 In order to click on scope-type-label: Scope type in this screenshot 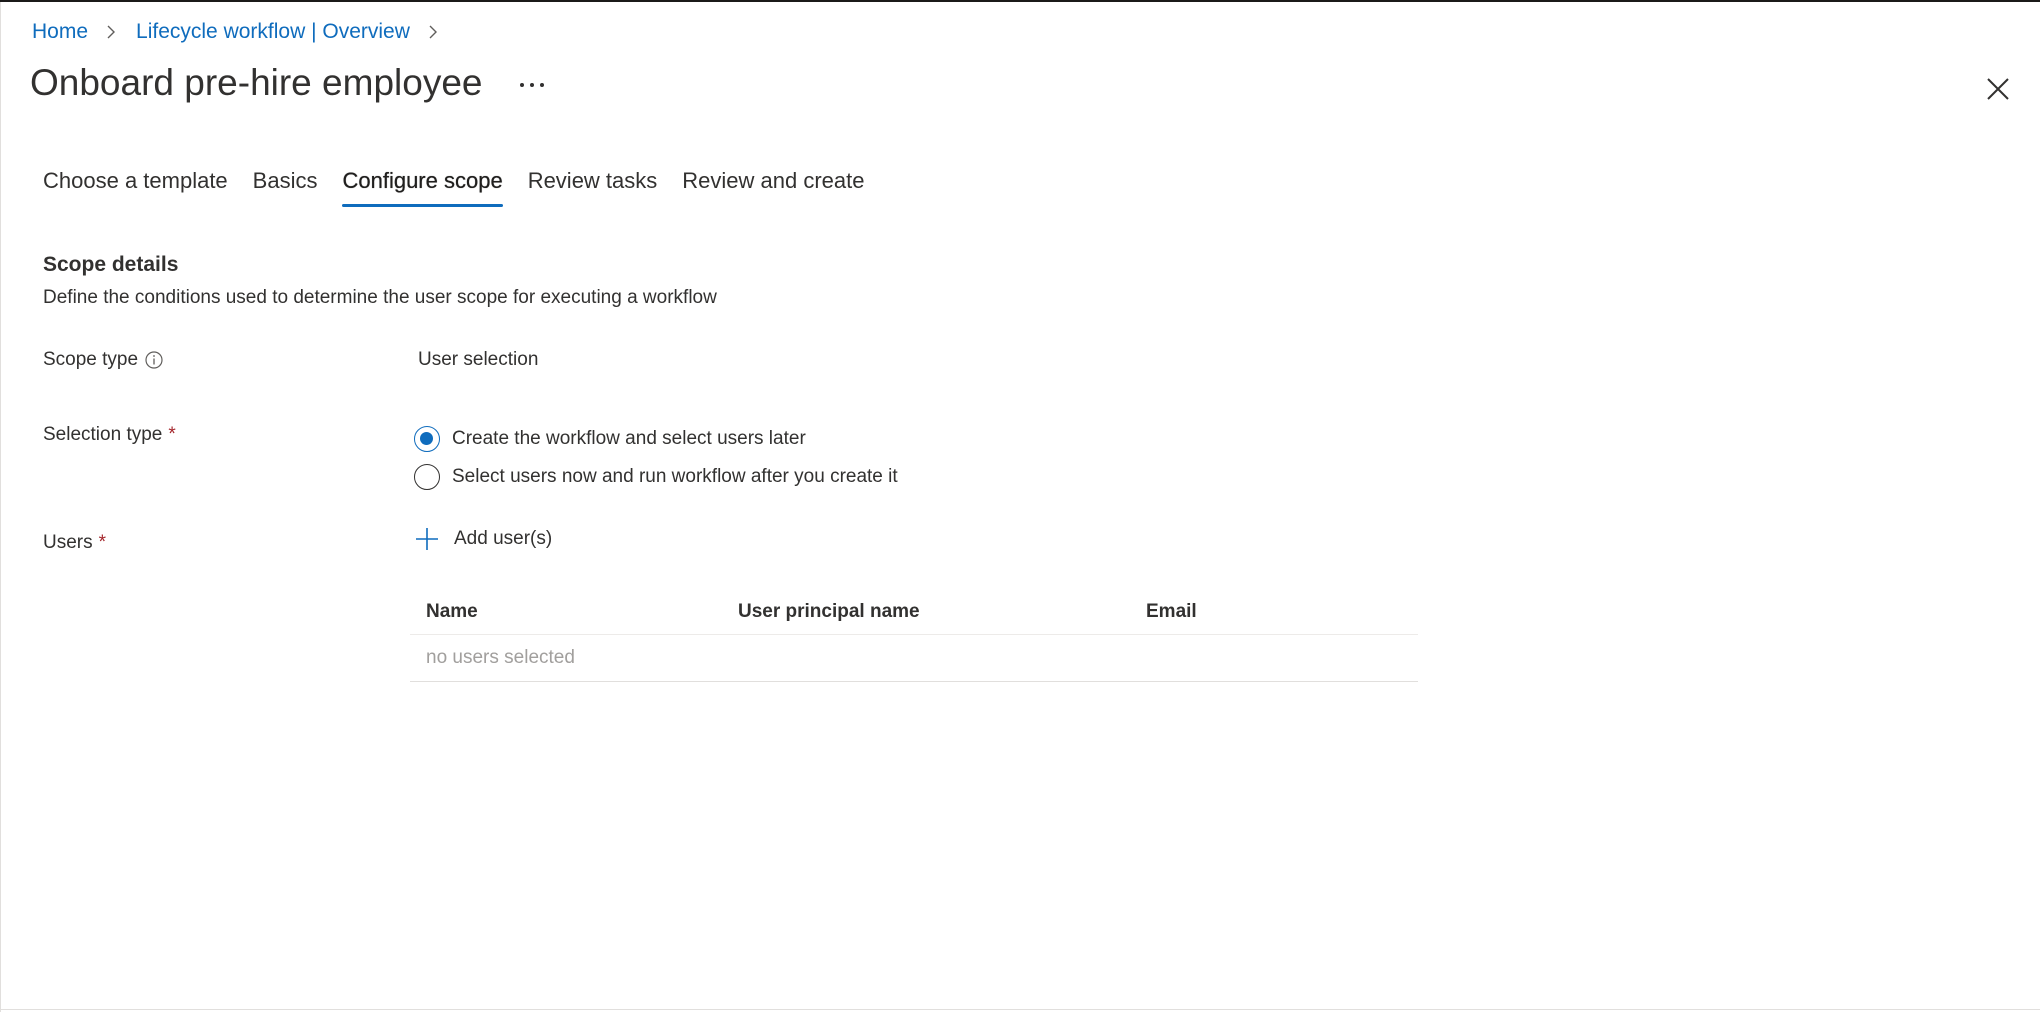, I will do `click(103, 360)`.